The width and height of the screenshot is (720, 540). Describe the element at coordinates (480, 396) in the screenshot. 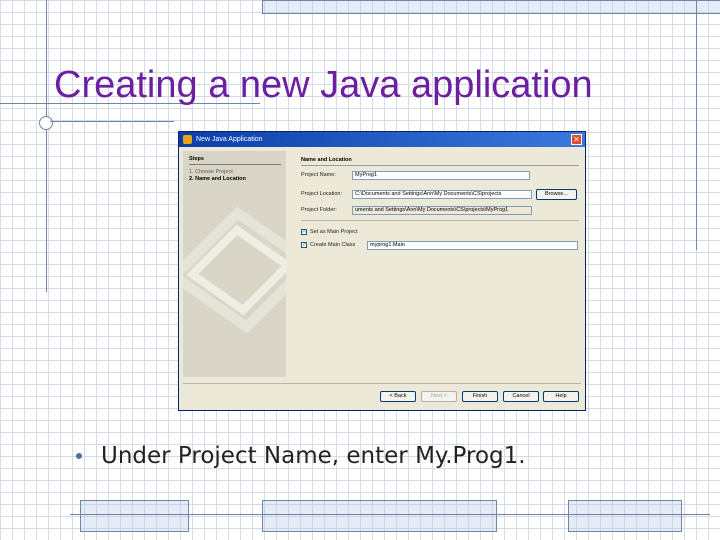

I see `finish-button: Finish` at that location.